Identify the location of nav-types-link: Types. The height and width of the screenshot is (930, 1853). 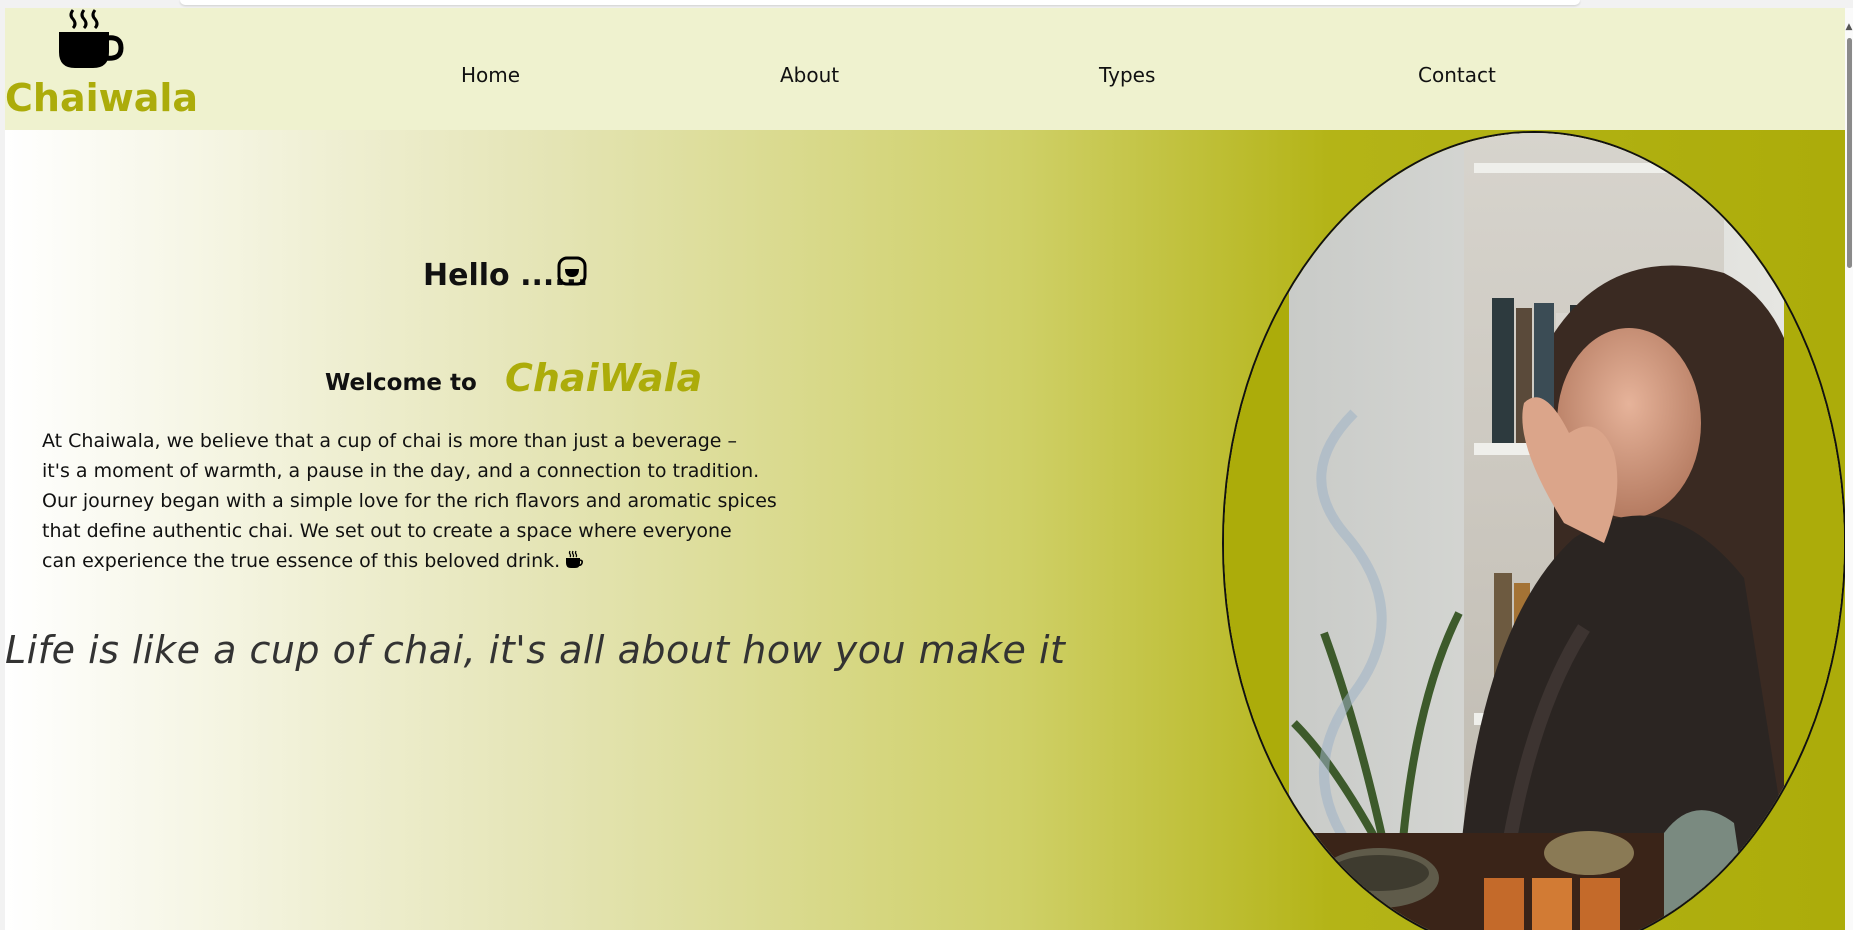
(1127, 75).